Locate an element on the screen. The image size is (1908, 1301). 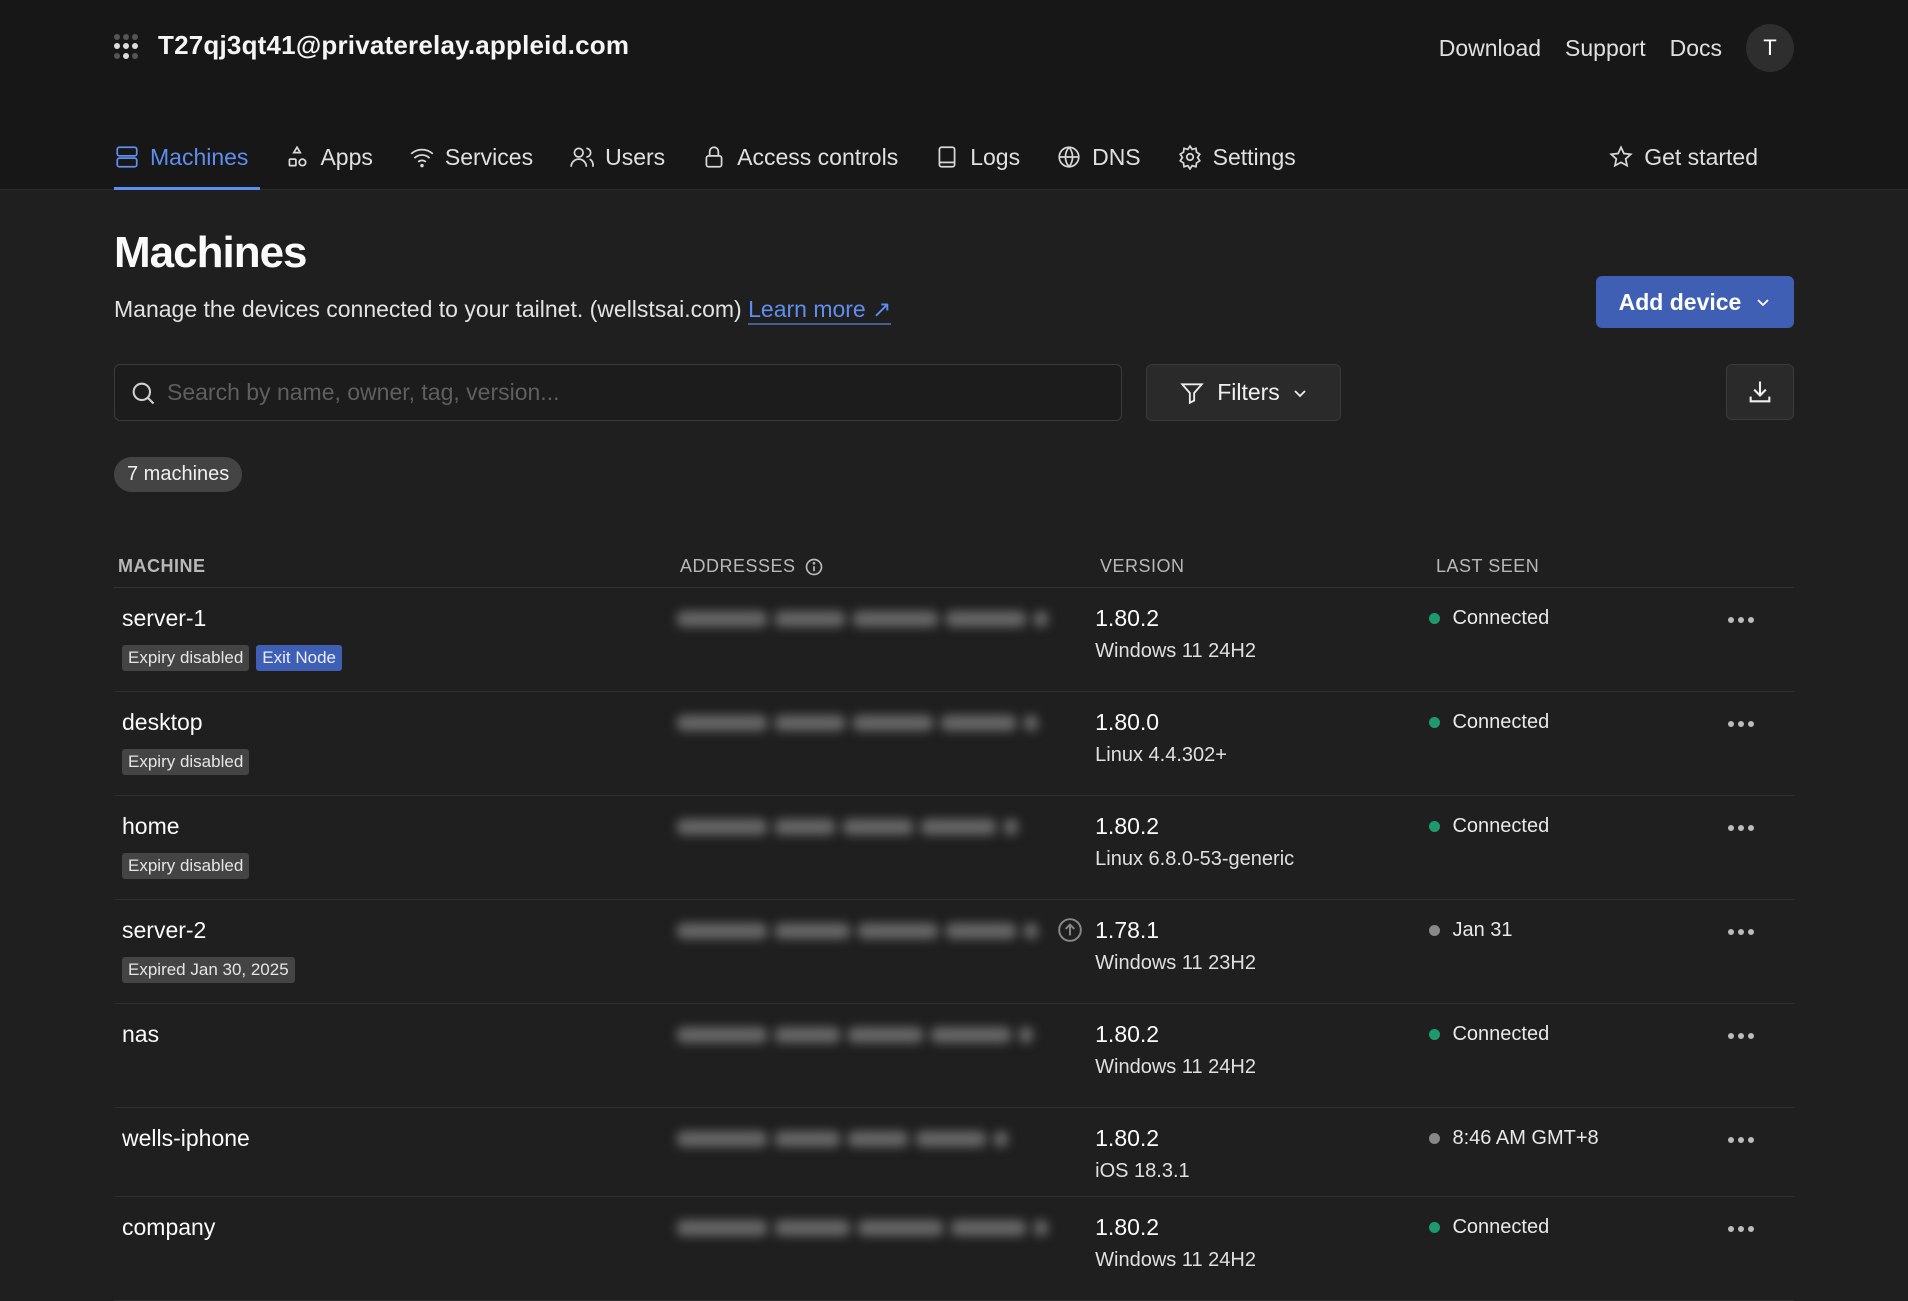
get-started-link: Get started is located at coordinates (1683, 157).